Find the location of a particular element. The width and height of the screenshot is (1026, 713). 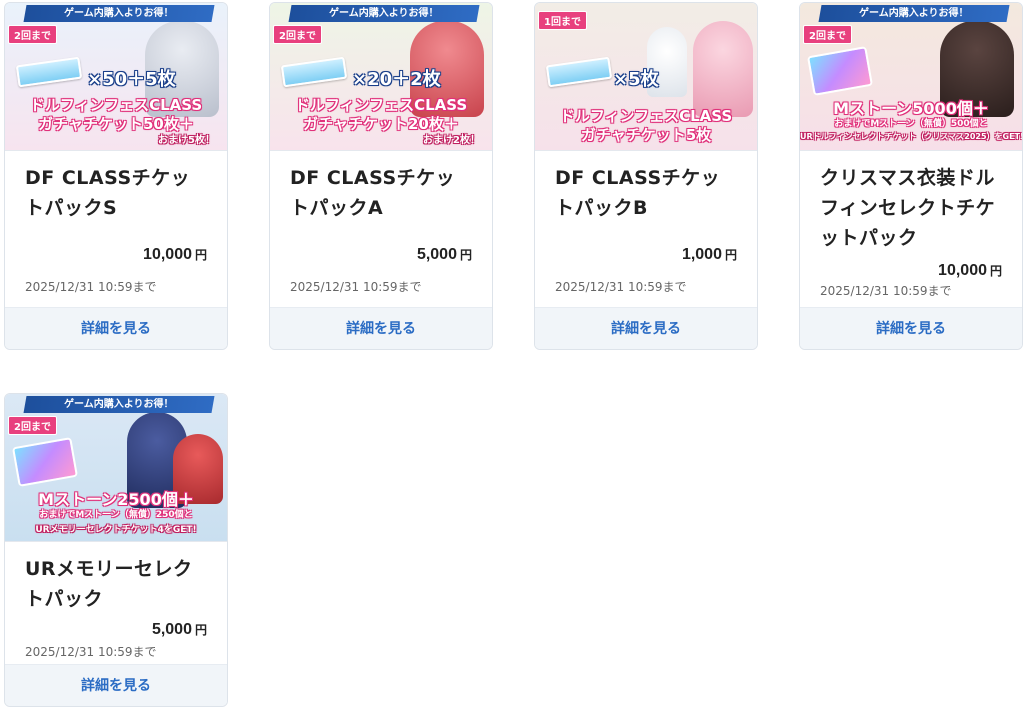

banner-bonus-text: おまけ5枚！ is located at coordinates (186, 140).